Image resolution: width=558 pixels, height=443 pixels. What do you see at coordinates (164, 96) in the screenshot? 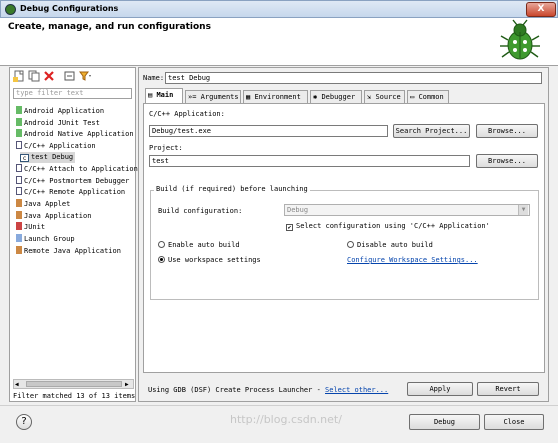
I see `tab-main: ▤ Main` at bounding box center [164, 96].